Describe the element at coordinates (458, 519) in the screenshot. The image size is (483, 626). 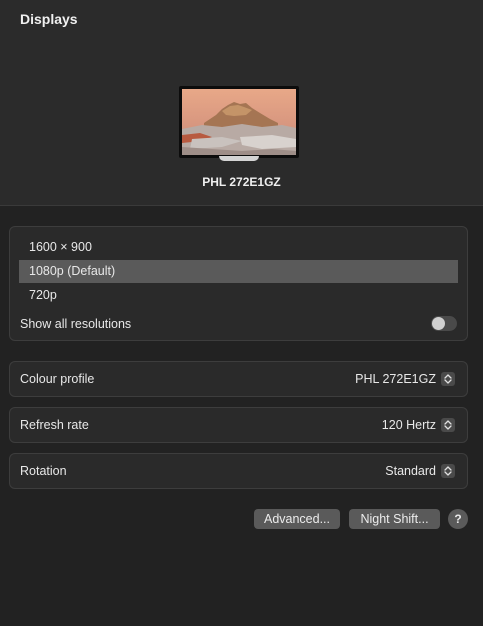
I see `help-button: ?` at that location.